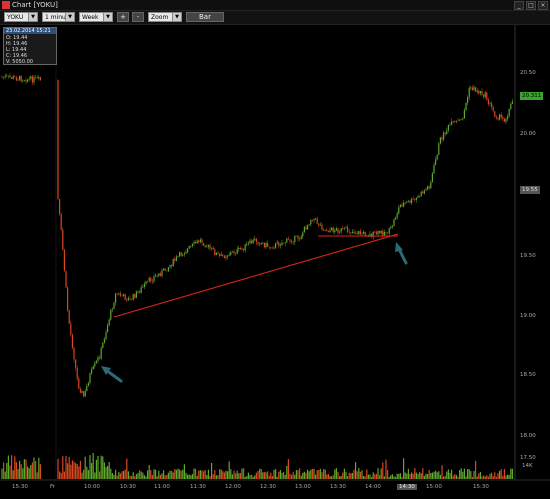 The height and width of the screenshot is (499, 550). Describe the element at coordinates (112, 374) in the screenshot. I see `arrow-annotation-left` at that location.